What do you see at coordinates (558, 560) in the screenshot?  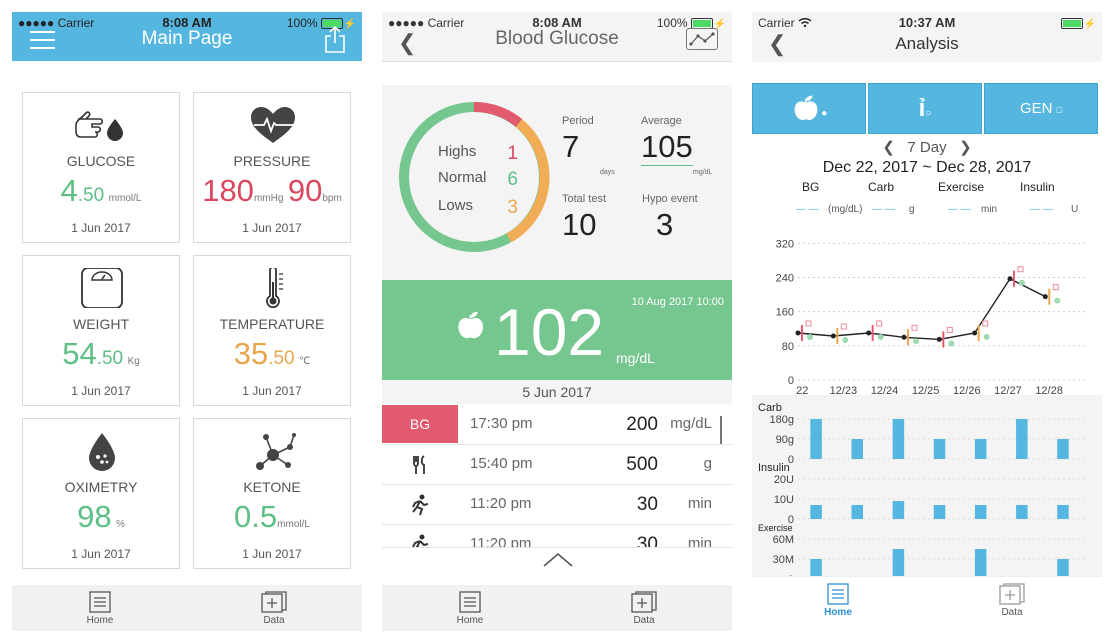 I see `chevron-up-icon` at bounding box center [558, 560].